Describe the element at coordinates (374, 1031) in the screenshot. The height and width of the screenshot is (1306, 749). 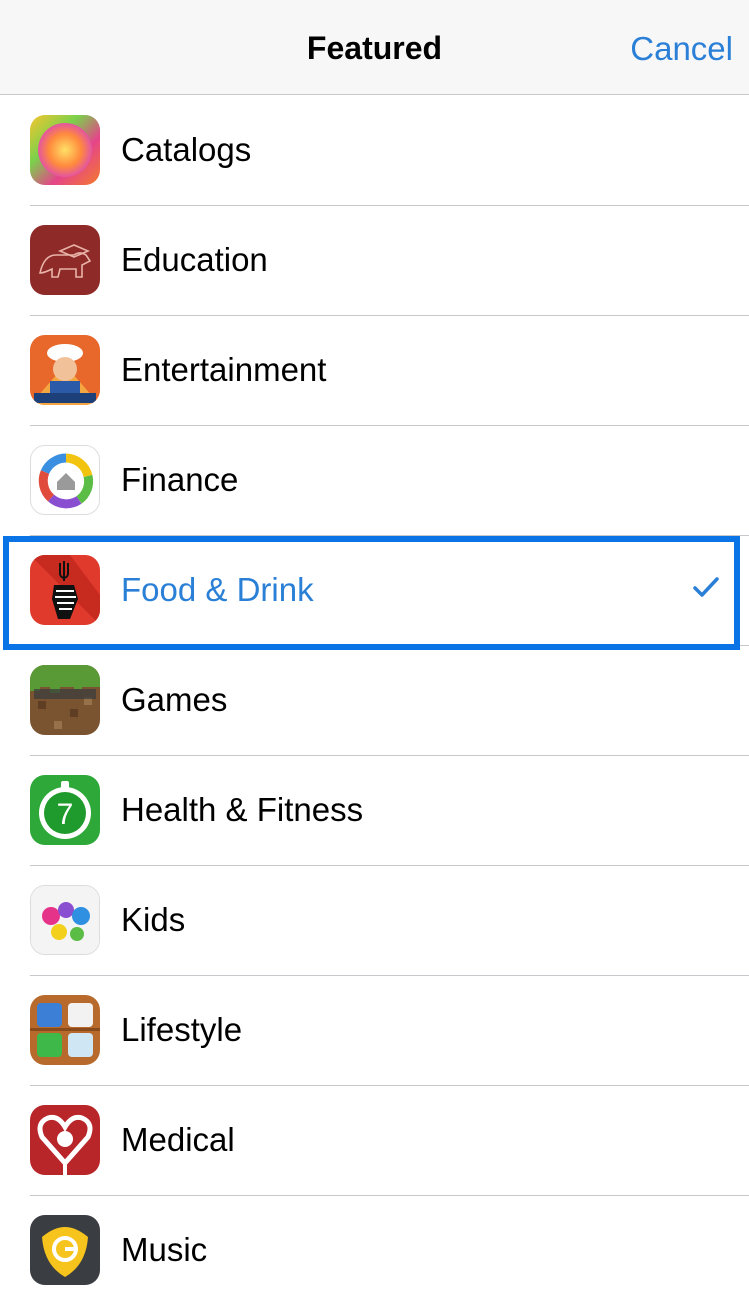
I see `category-row-lifestyle: Lifestyle` at that location.